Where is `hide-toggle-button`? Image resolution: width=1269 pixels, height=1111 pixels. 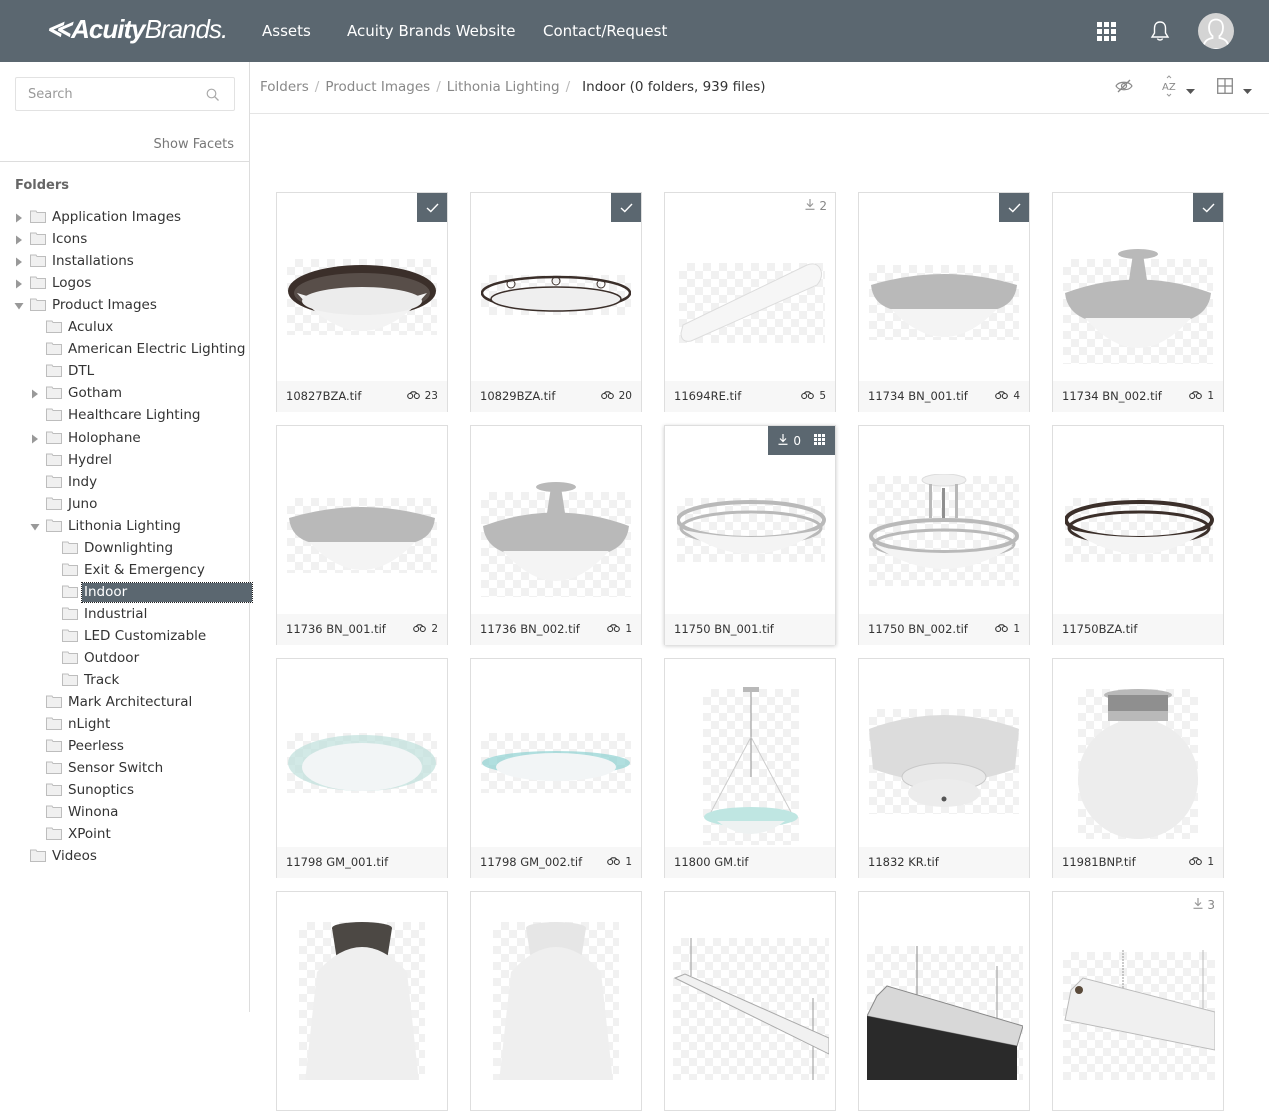 hide-toggle-button is located at coordinates (1124, 88).